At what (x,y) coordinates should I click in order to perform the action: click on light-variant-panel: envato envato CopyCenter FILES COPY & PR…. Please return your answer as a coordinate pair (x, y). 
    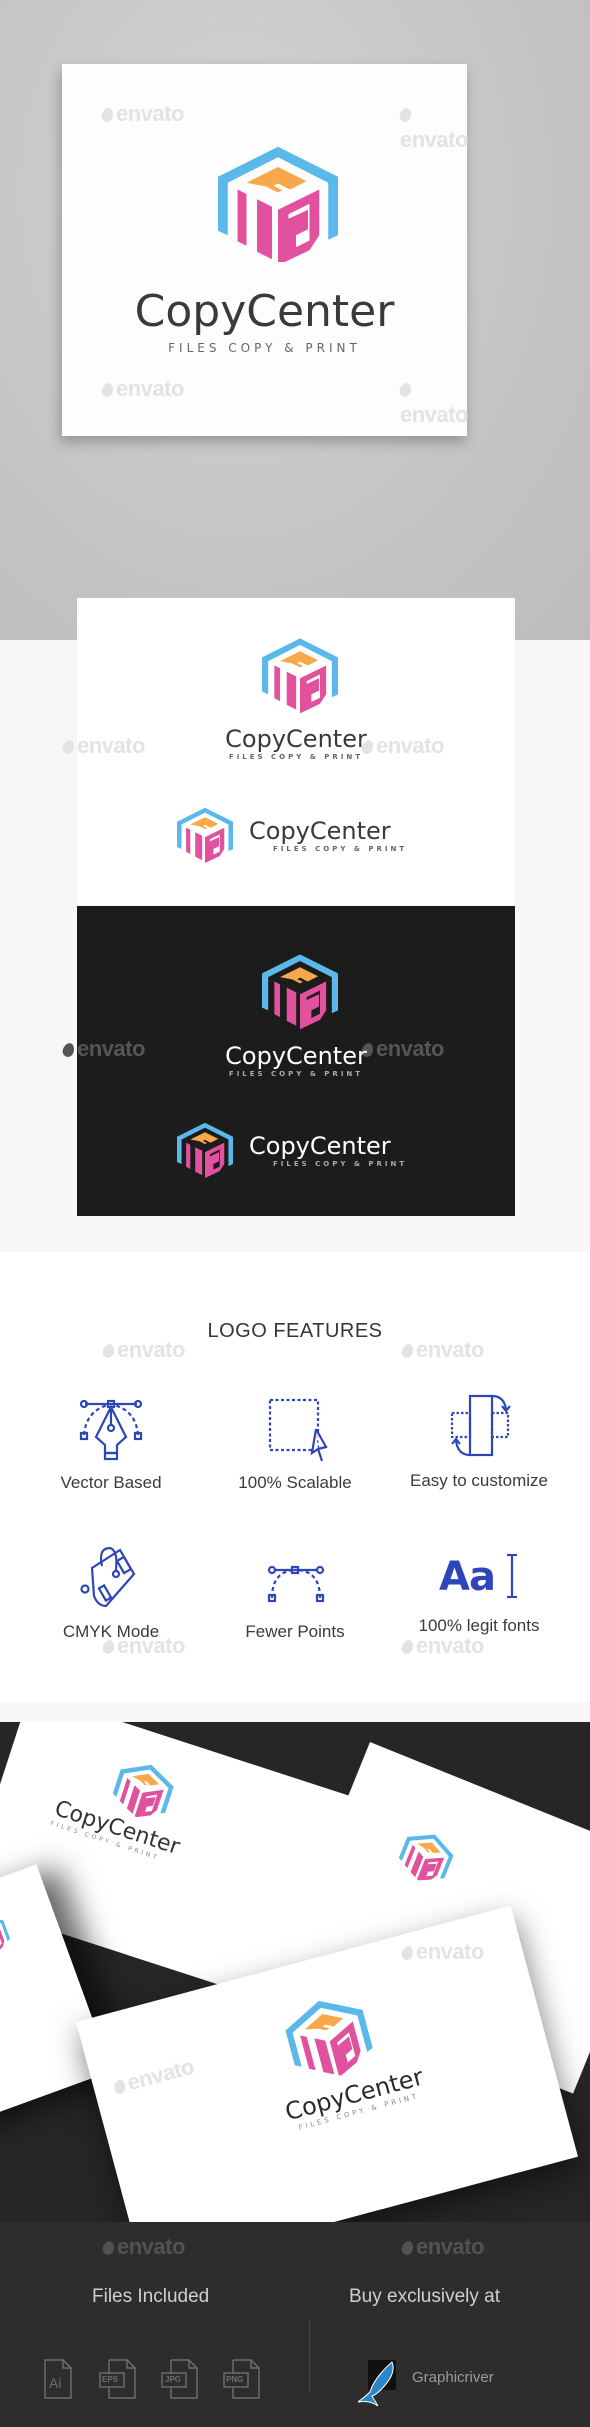
    Looking at the image, I should click on (287, 751).